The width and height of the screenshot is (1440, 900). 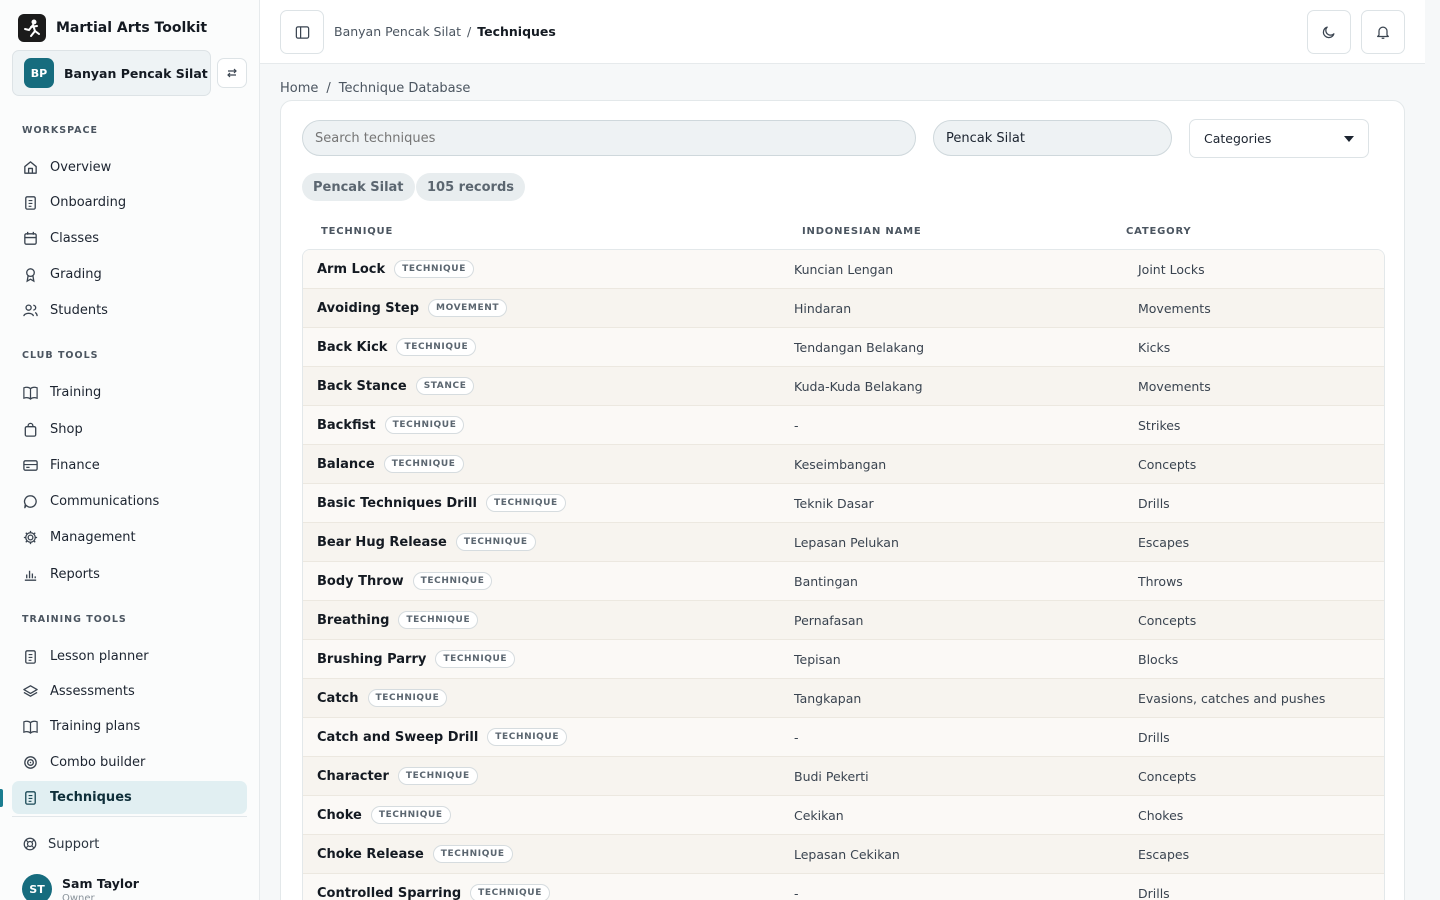 I want to click on sidebar-toggle-button, so click(x=302, y=32).